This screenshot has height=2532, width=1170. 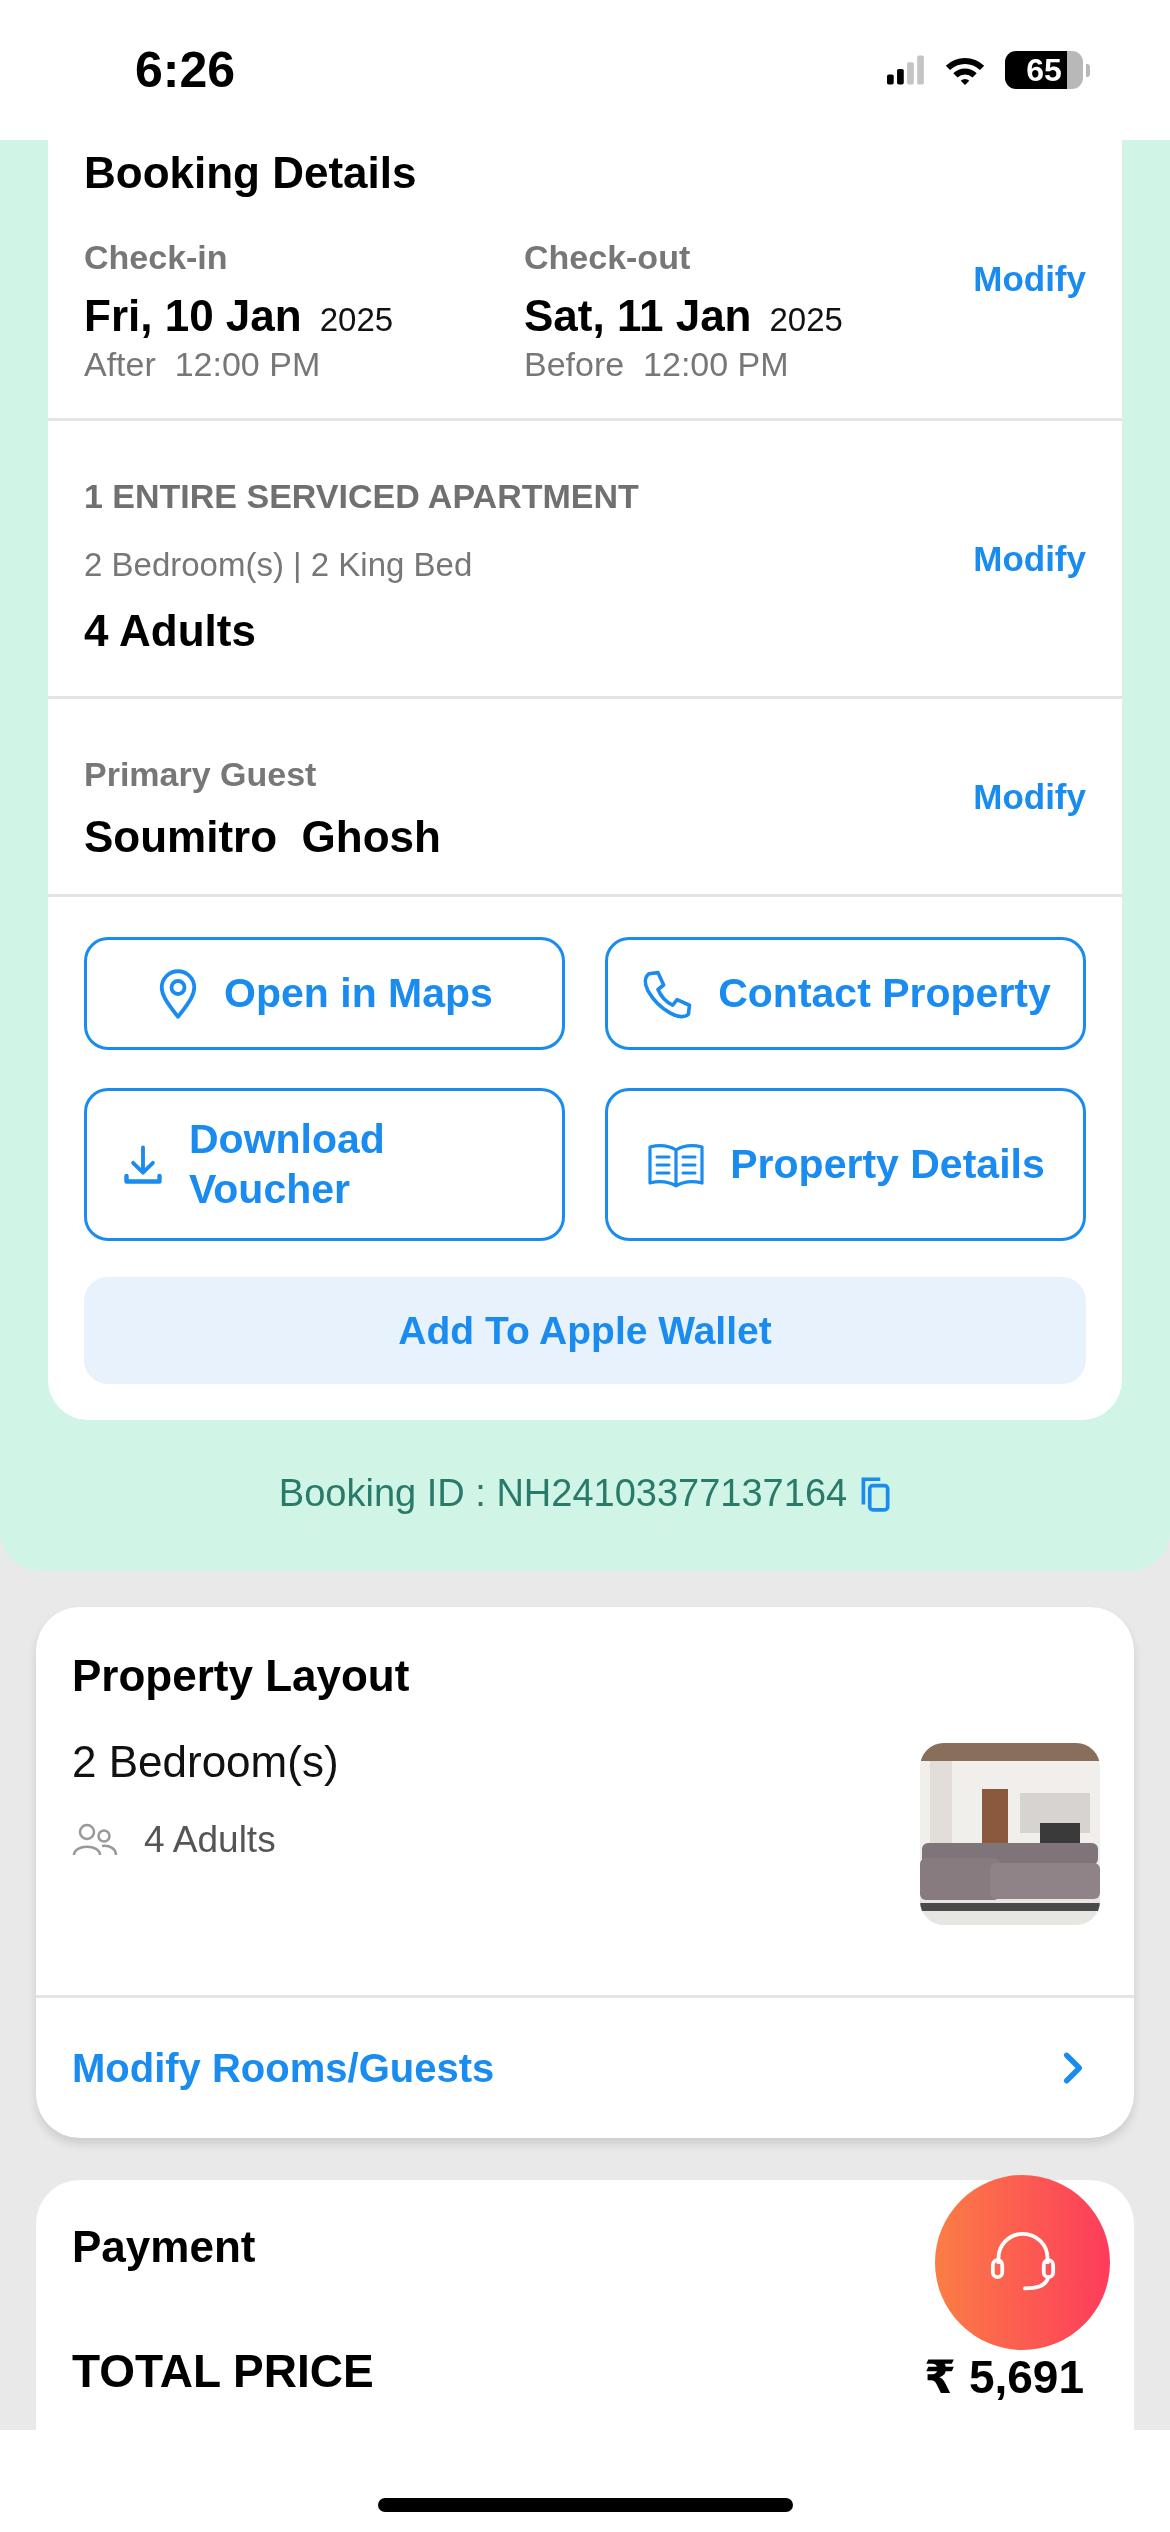 I want to click on guest-label: Primary Guest, so click(x=201, y=774).